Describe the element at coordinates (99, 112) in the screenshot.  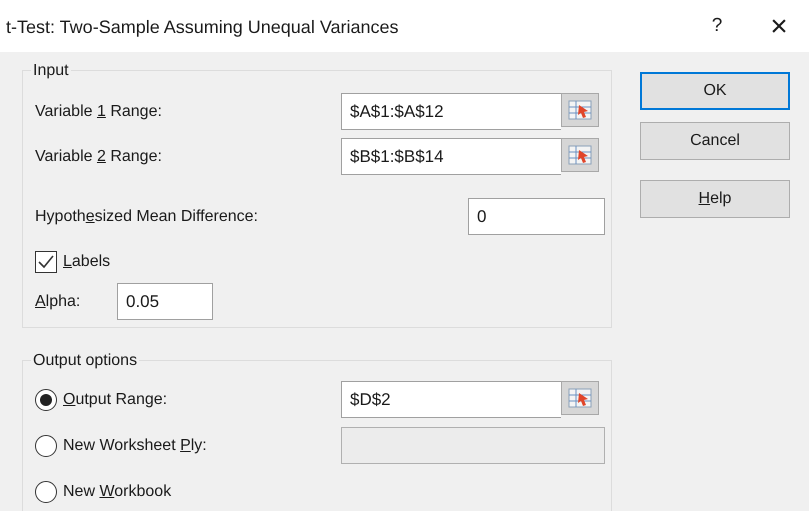
I see `field-label: Variable 1 Range:` at that location.